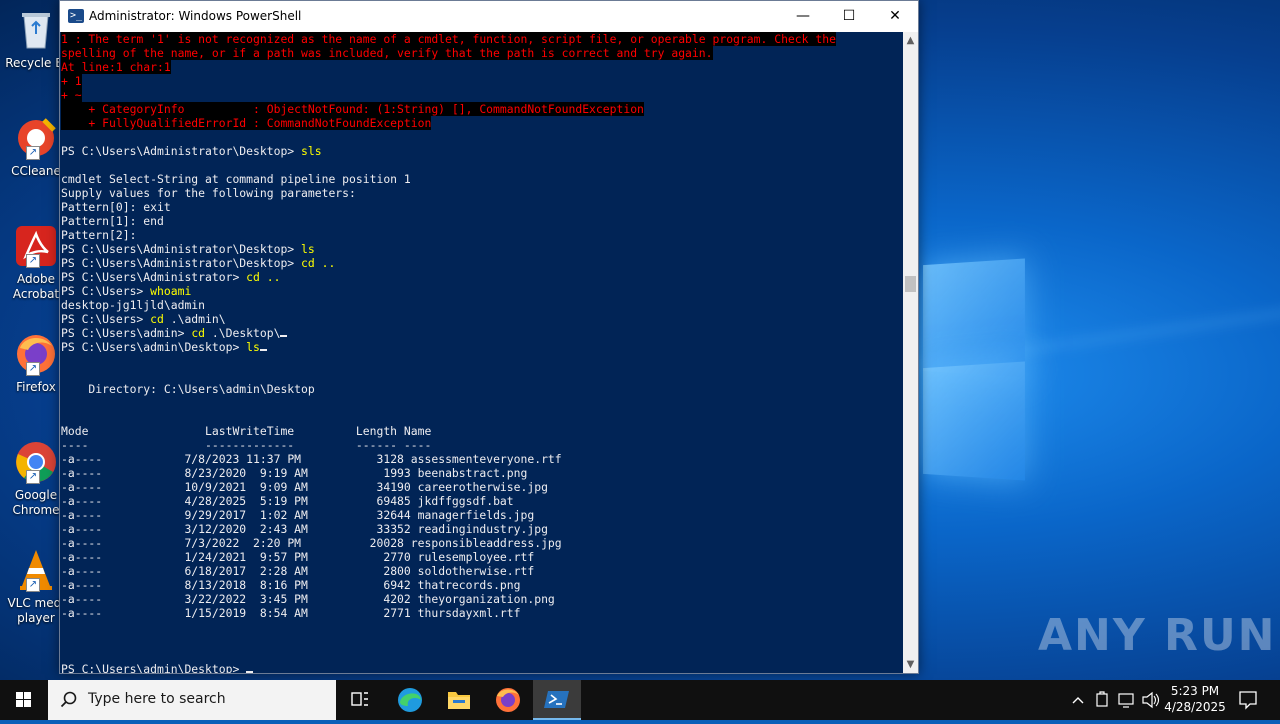  What do you see at coordinates (359, 501) in the screenshot?
I see `file-length: 69485` at bounding box center [359, 501].